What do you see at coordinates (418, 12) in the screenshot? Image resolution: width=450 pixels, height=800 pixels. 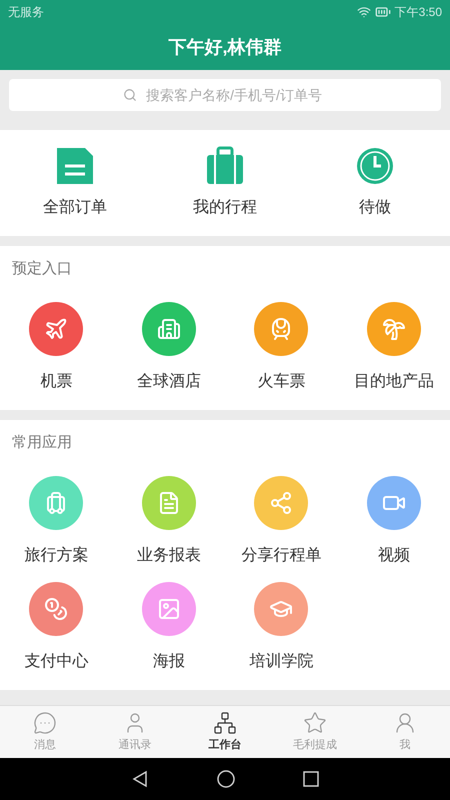 I see `status-time: 下午3:50` at bounding box center [418, 12].